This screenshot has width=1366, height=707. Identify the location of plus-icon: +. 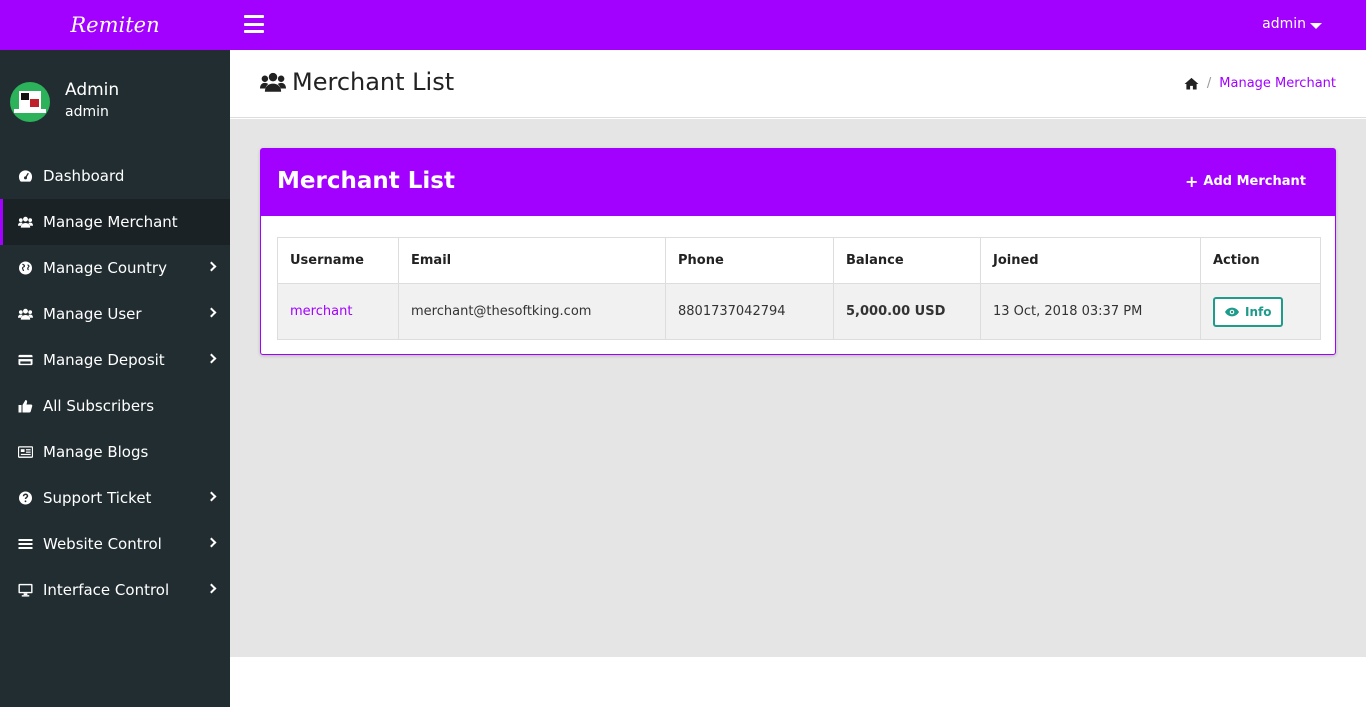
(1192, 181).